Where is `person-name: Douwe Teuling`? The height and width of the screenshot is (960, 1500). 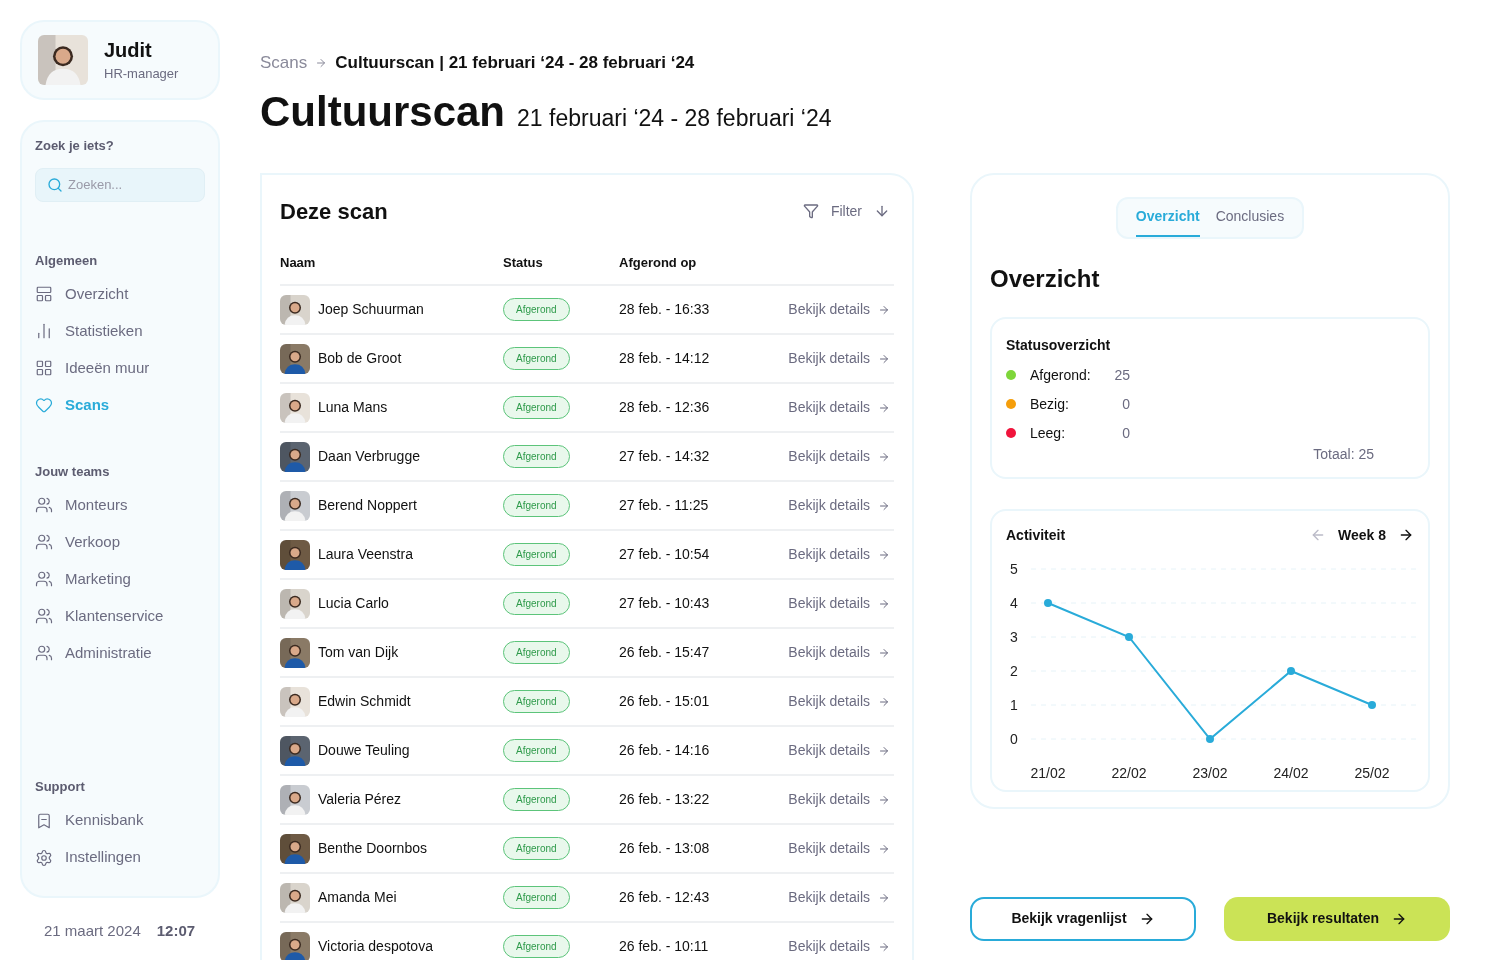
person-name: Douwe Teuling is located at coordinates (364, 750).